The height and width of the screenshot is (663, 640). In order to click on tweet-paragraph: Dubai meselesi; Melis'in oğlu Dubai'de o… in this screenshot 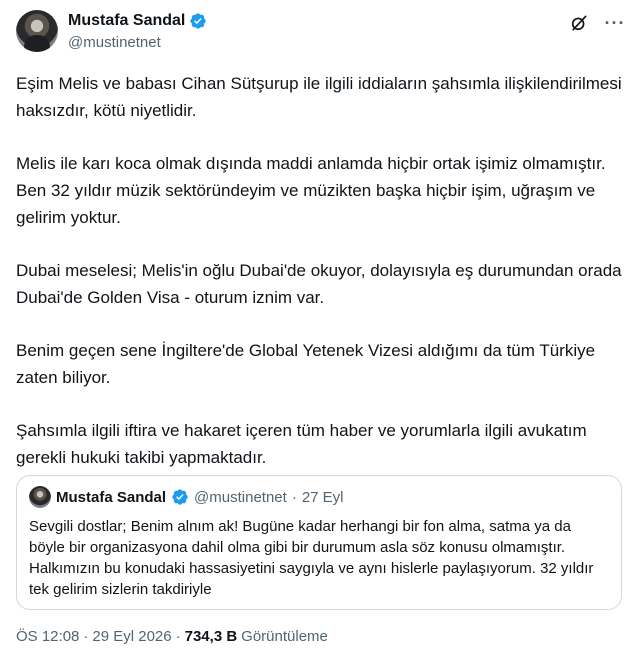, I will do `click(321, 284)`.